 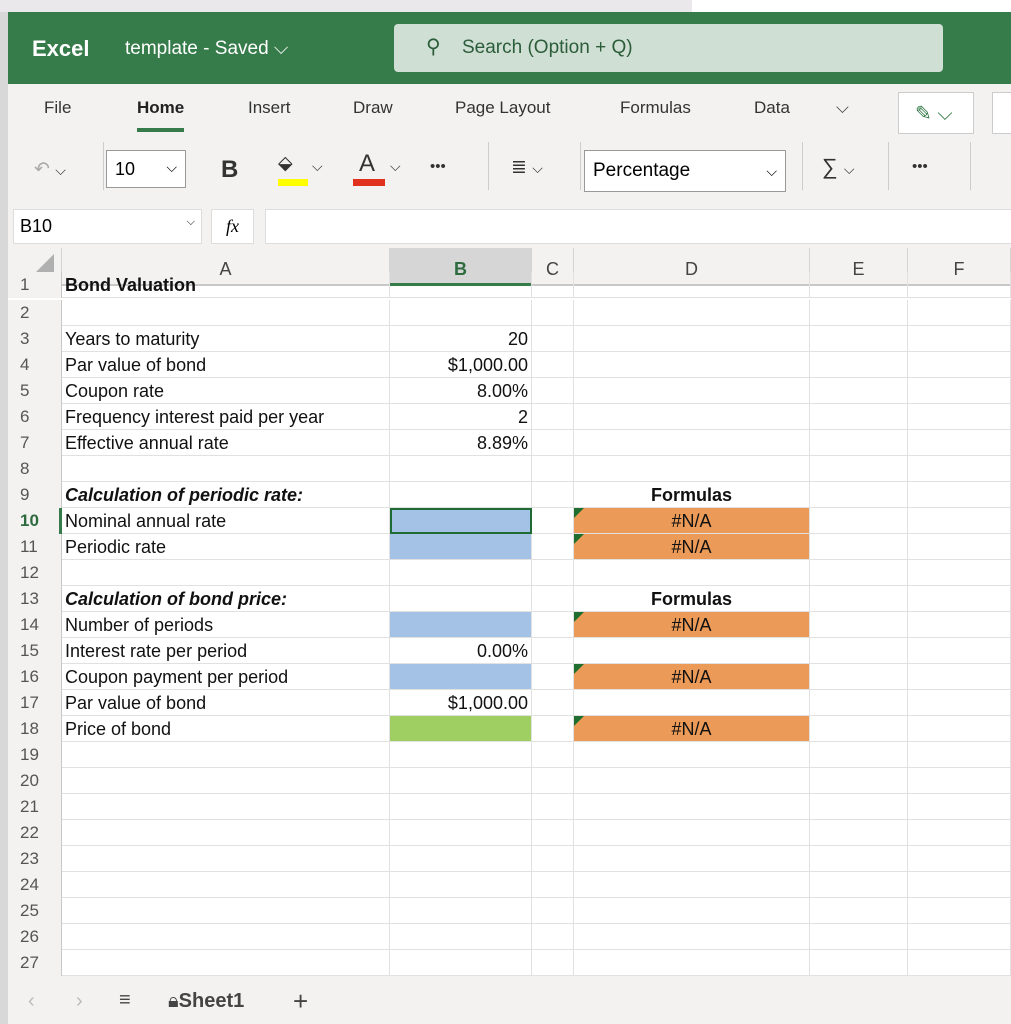 What do you see at coordinates (35, 885) in the screenshot?
I see `row-header: 24` at bounding box center [35, 885].